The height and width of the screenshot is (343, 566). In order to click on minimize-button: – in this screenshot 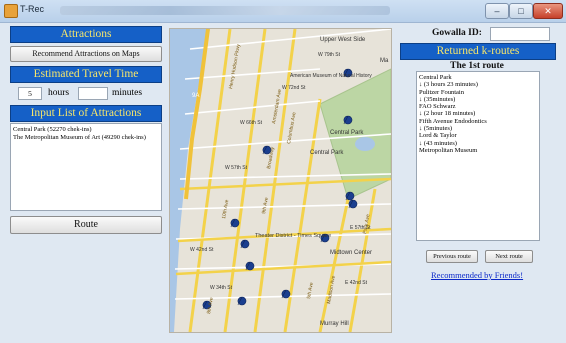, I will do `click(497, 11)`.